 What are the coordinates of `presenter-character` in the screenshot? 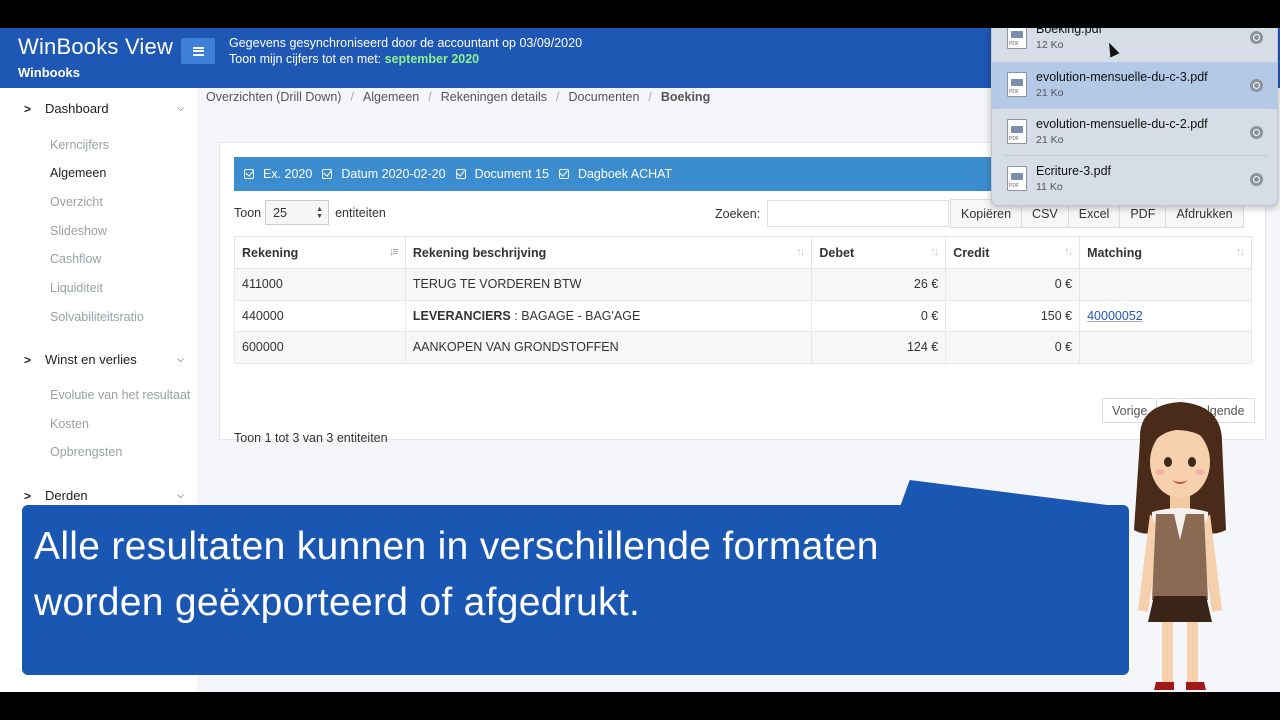 It's located at (1180, 546).